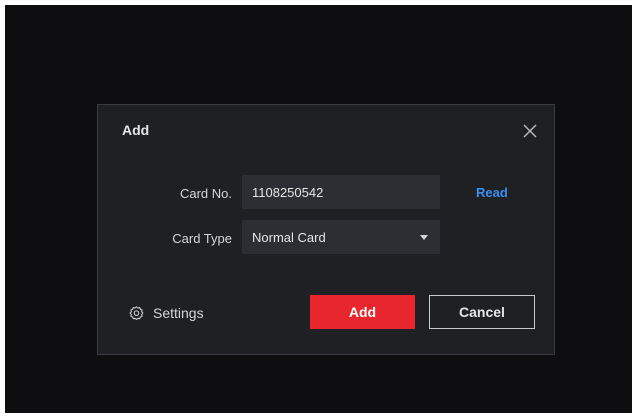 The width and height of the screenshot is (637, 418). What do you see at coordinates (341, 237) in the screenshot?
I see `card-type-select: Normal Card` at bounding box center [341, 237].